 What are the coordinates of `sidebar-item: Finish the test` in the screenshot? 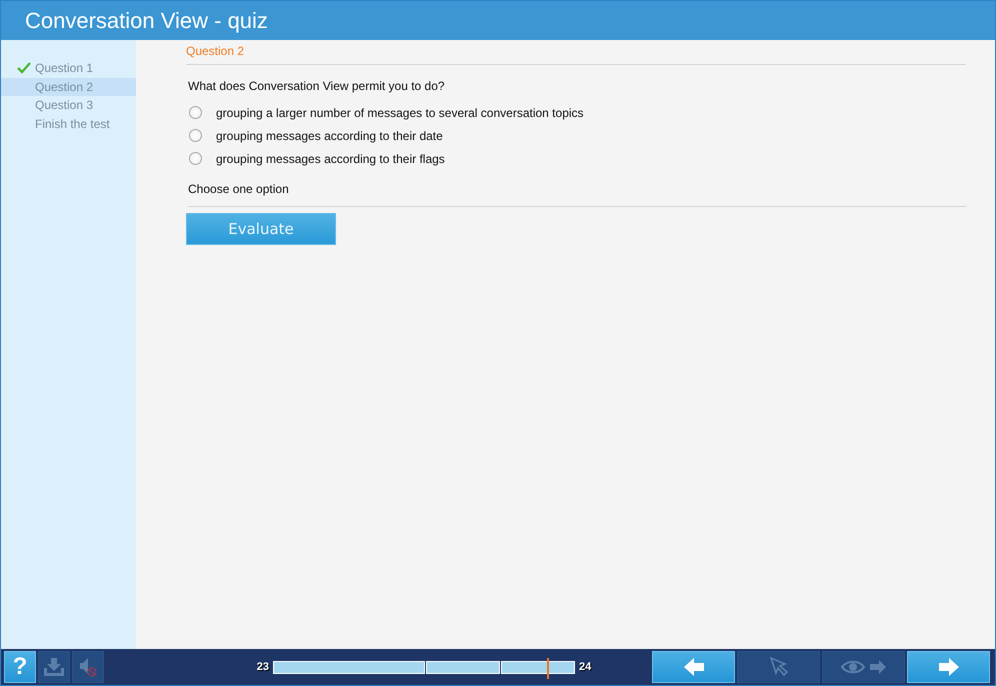 It's located at (68, 123).